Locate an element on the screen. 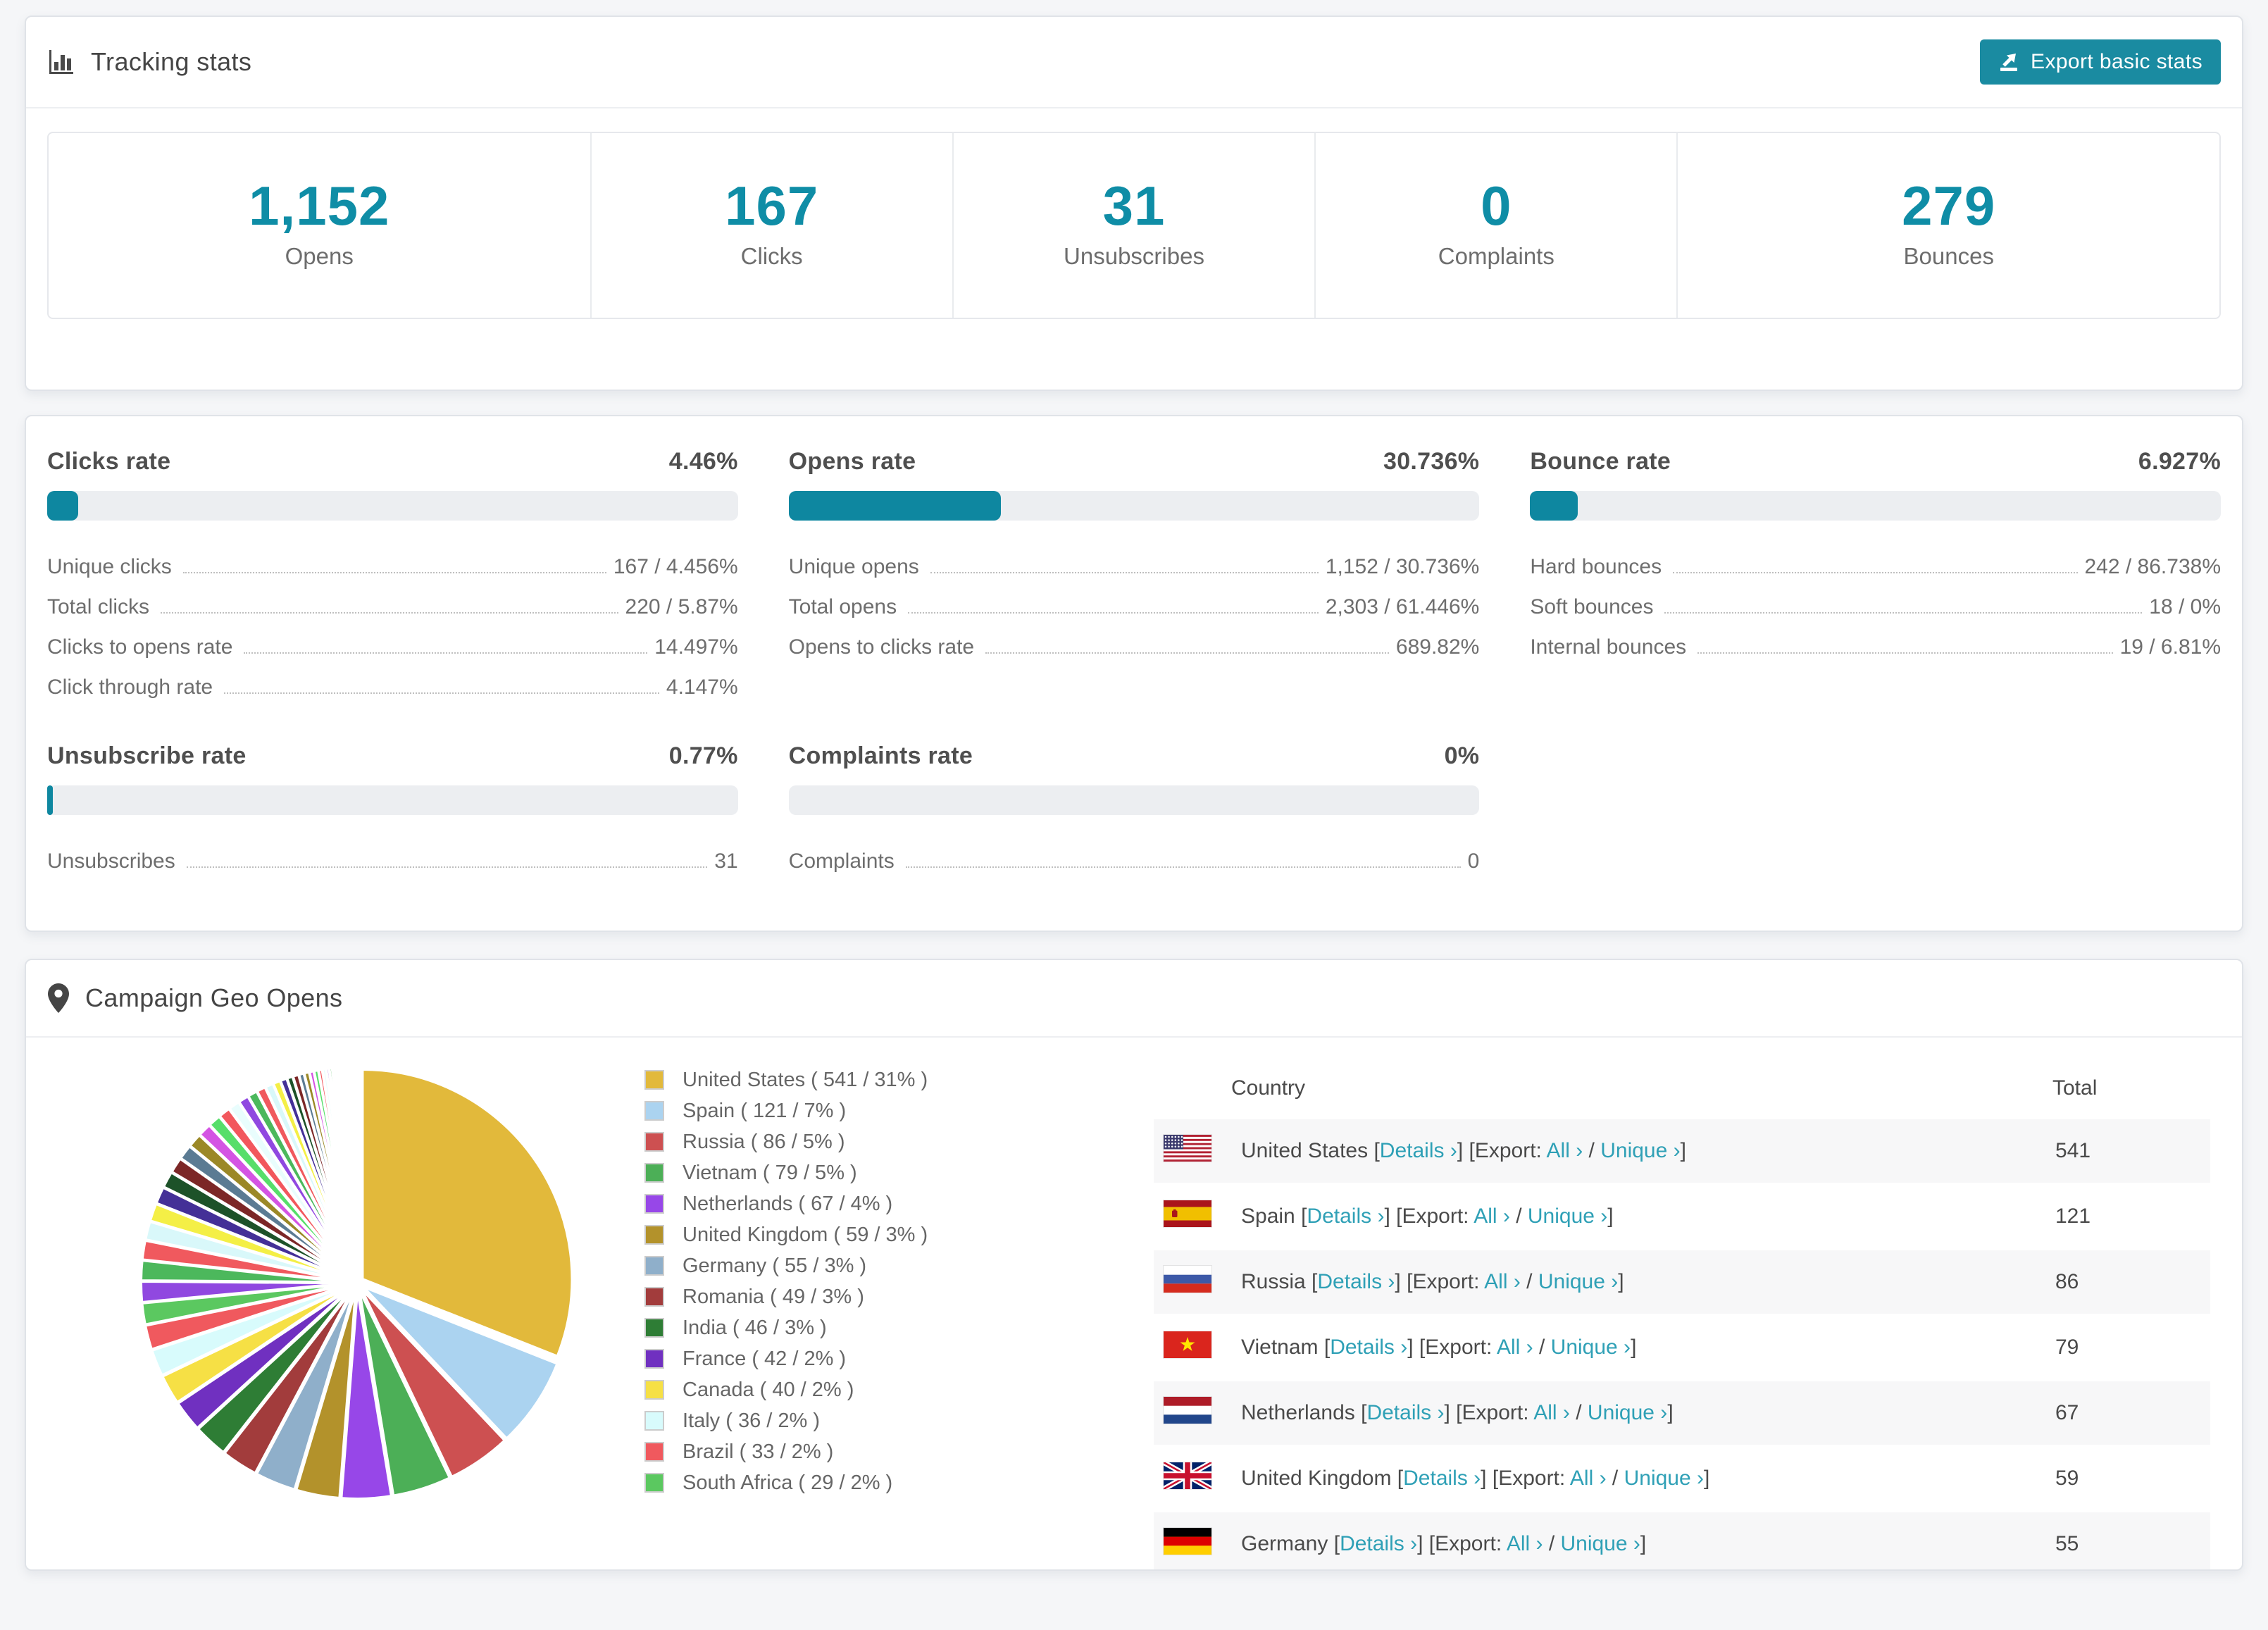 The image size is (2268, 1630). flag-vn-icon is located at coordinates (1187, 1344).